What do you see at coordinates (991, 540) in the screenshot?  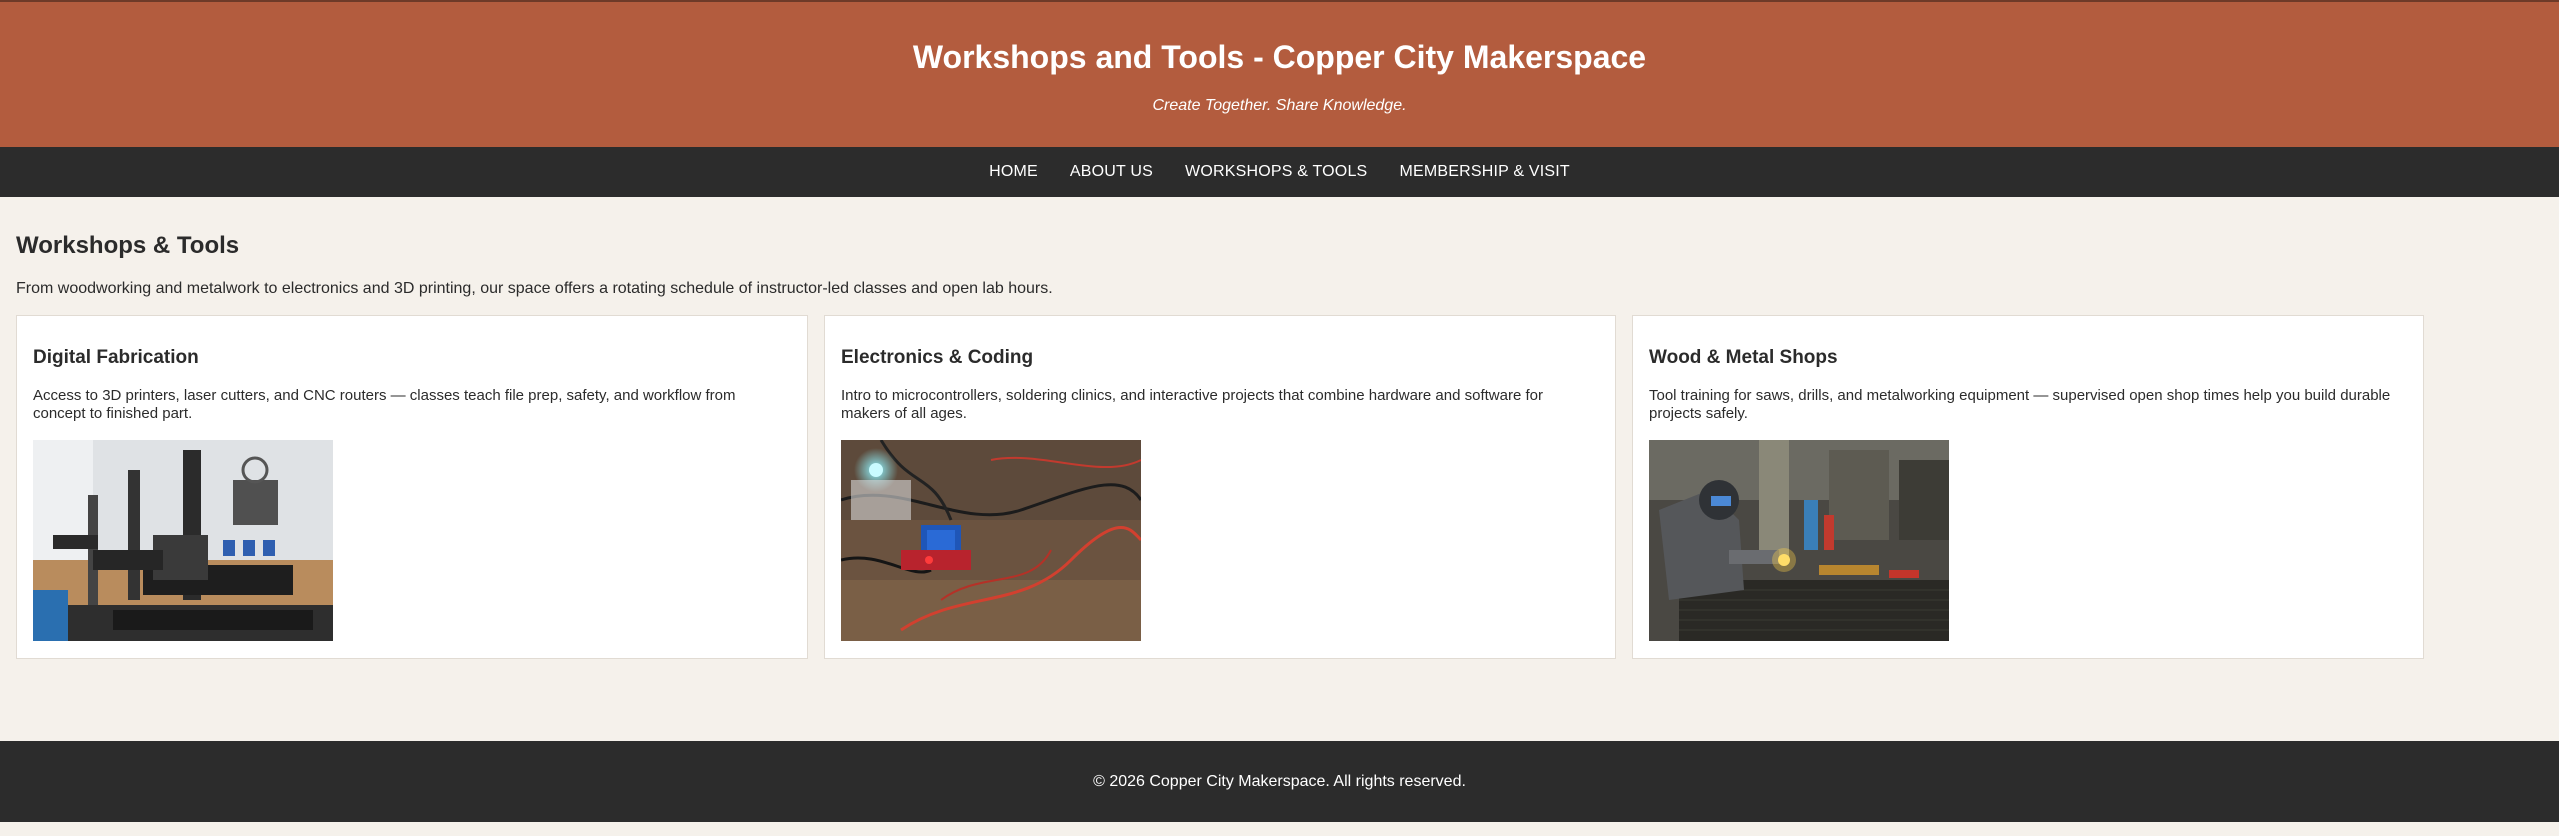 I see `electronics-relay-photo-icon` at bounding box center [991, 540].